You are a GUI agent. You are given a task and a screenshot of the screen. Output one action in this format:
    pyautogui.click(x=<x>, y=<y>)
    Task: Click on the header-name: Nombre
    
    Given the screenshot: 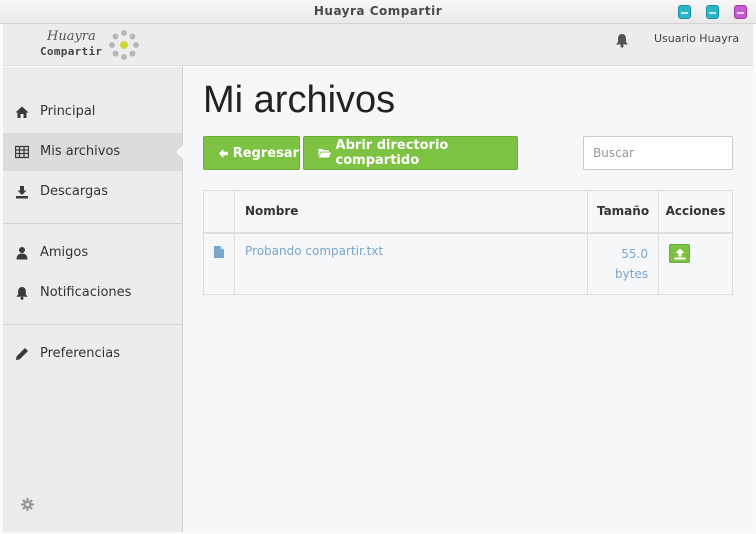 What is the action you would take?
    pyautogui.click(x=411, y=211)
    